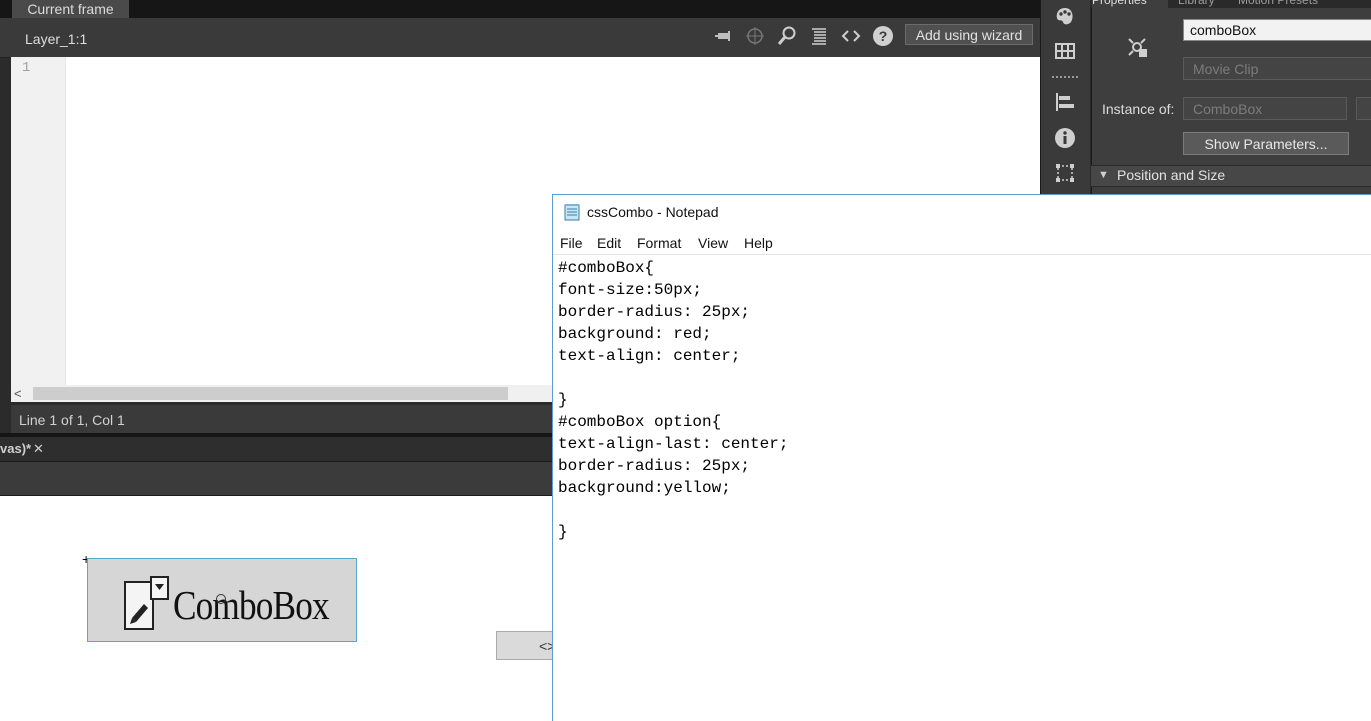 This screenshot has height=721, width=1371. Describe the element at coordinates (38, 449) in the screenshot. I see `close-icon: ✕` at that location.